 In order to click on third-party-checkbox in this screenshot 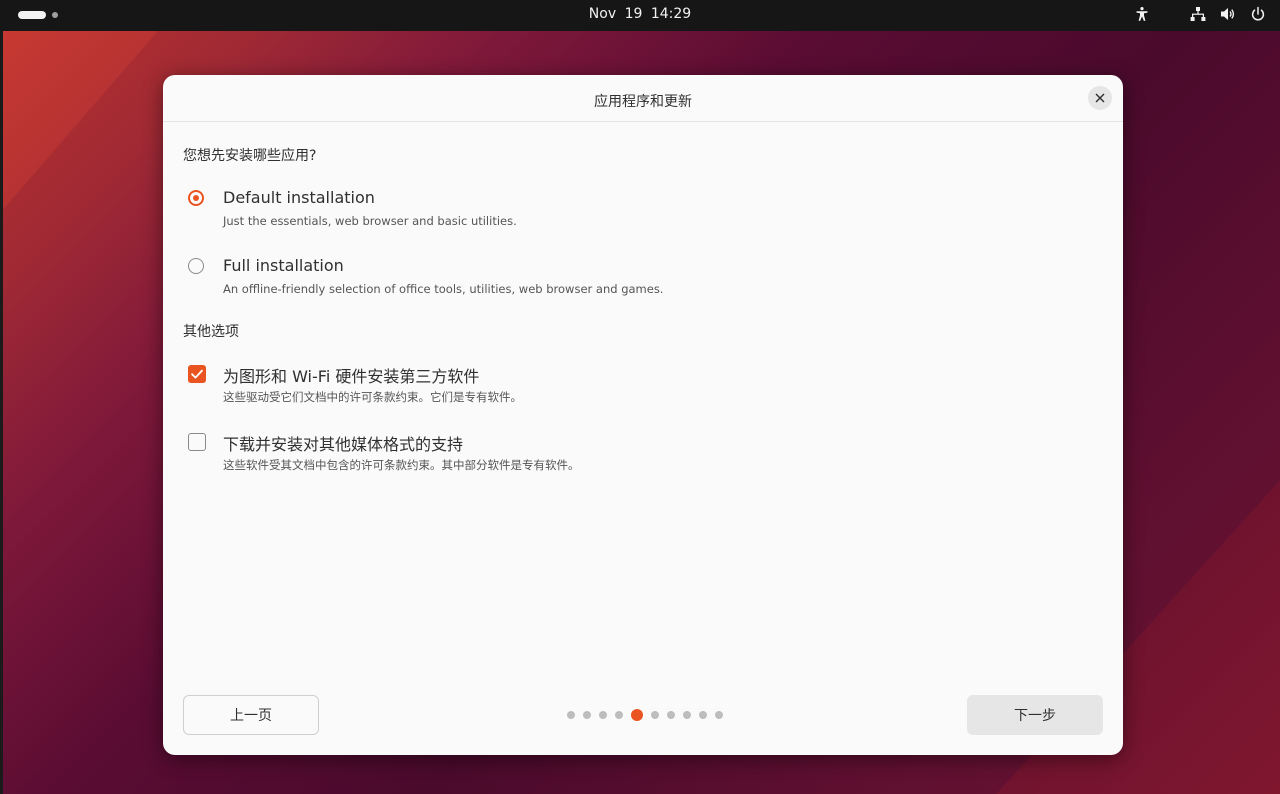, I will do `click(197, 374)`.